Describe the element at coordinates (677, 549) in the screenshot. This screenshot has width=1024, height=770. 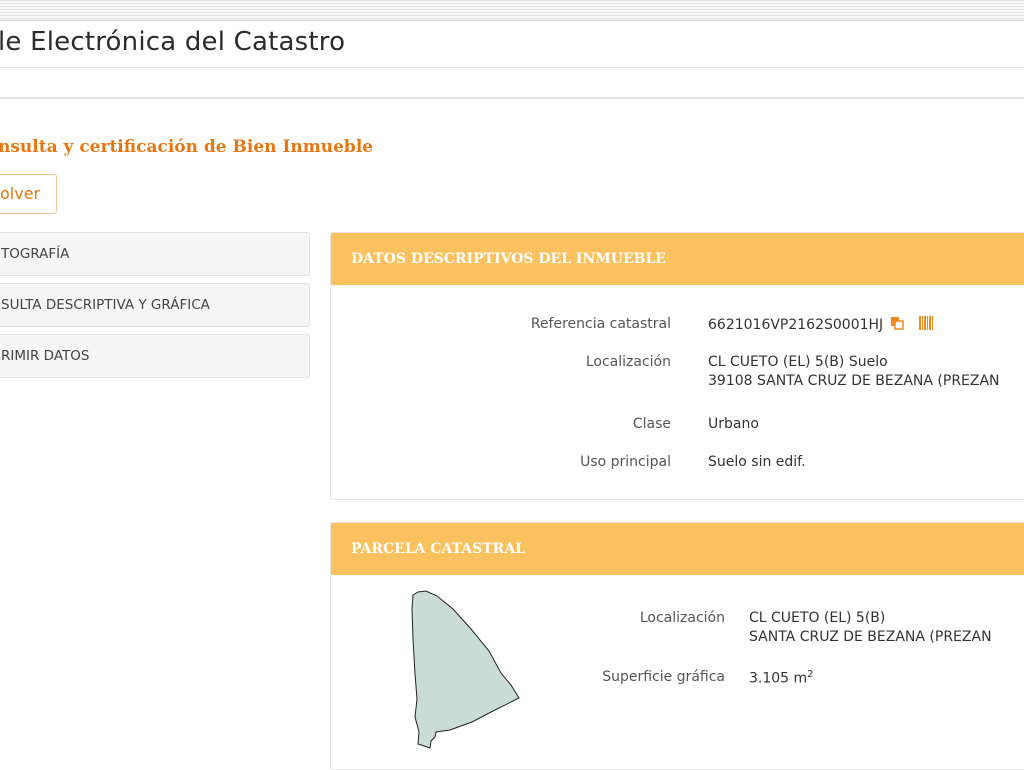
I see `parcel-panel-header: PARCELA CATASTRAL` at that location.